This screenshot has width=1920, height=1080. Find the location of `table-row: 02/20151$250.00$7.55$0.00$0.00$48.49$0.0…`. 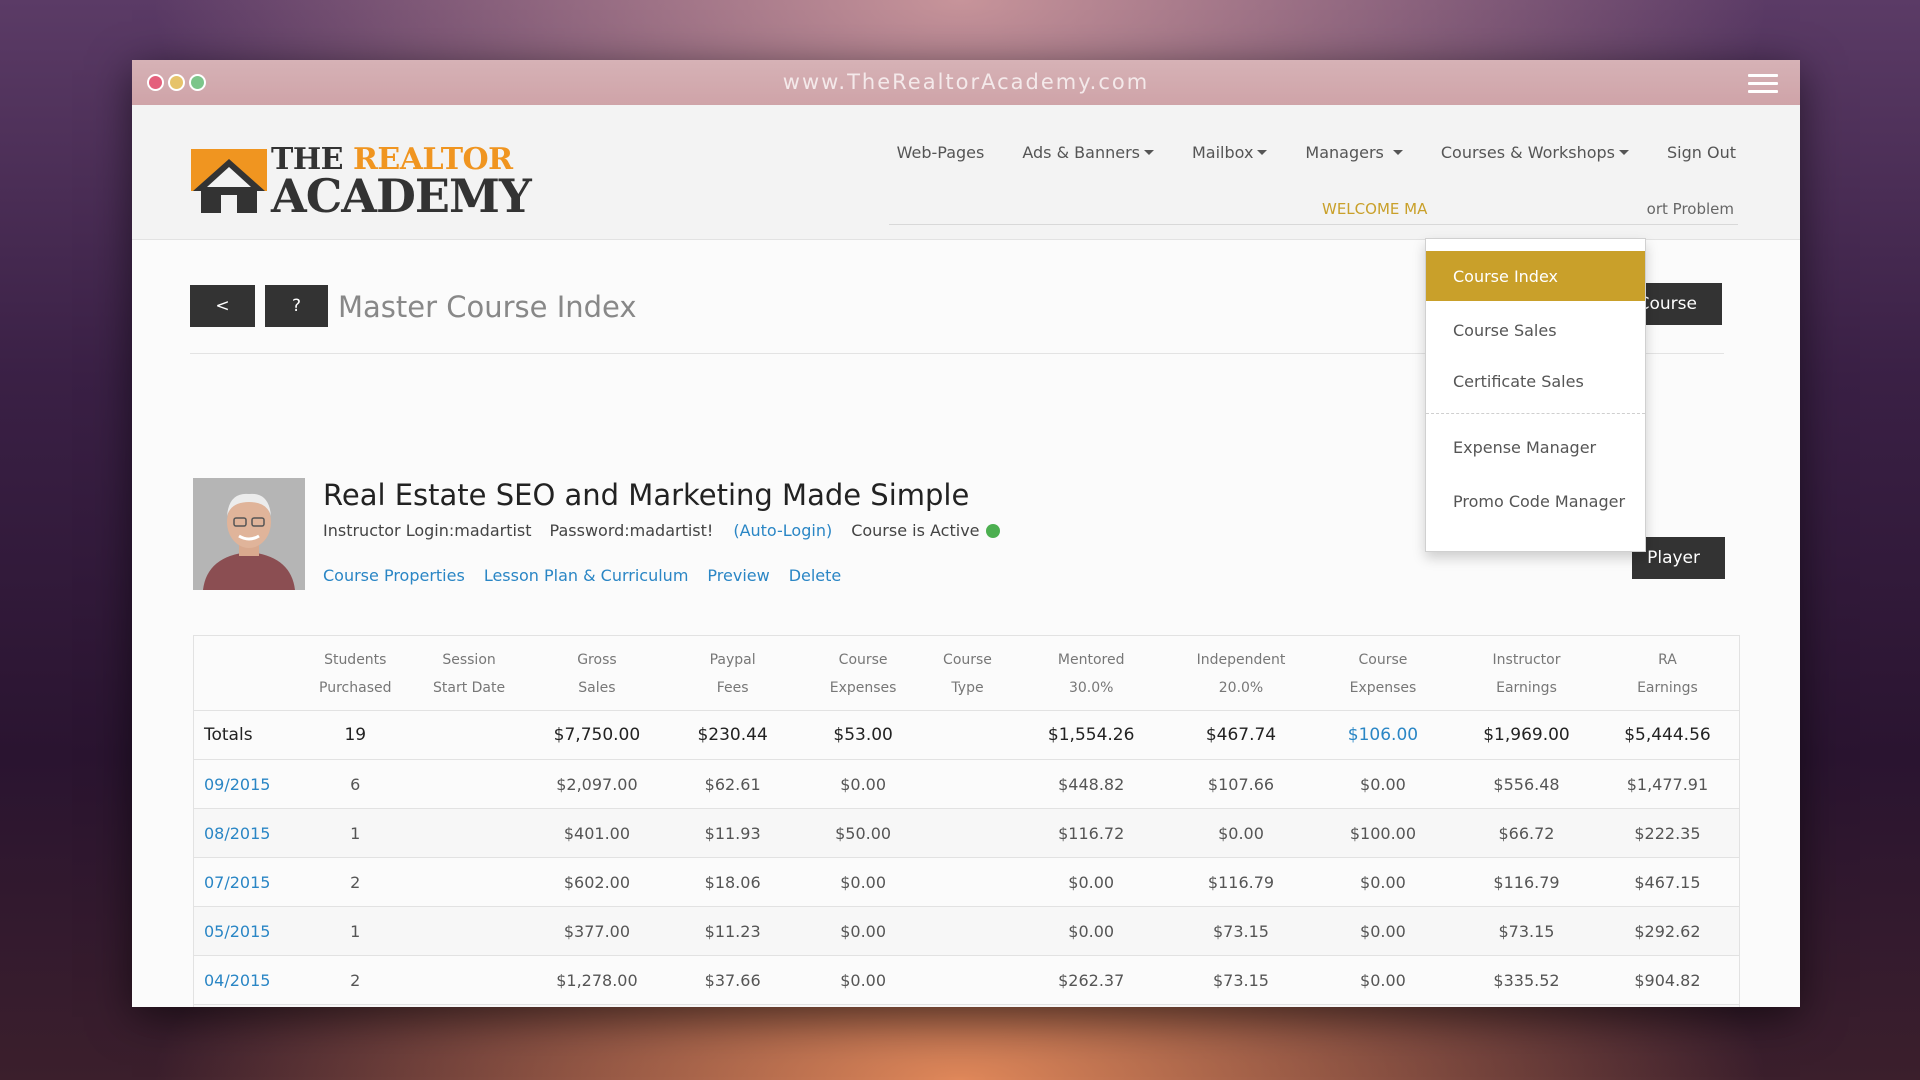

table-row: 02/20151$250.00$7.55$0.00$0.00$48.49$0.0… is located at coordinates (966, 1005).